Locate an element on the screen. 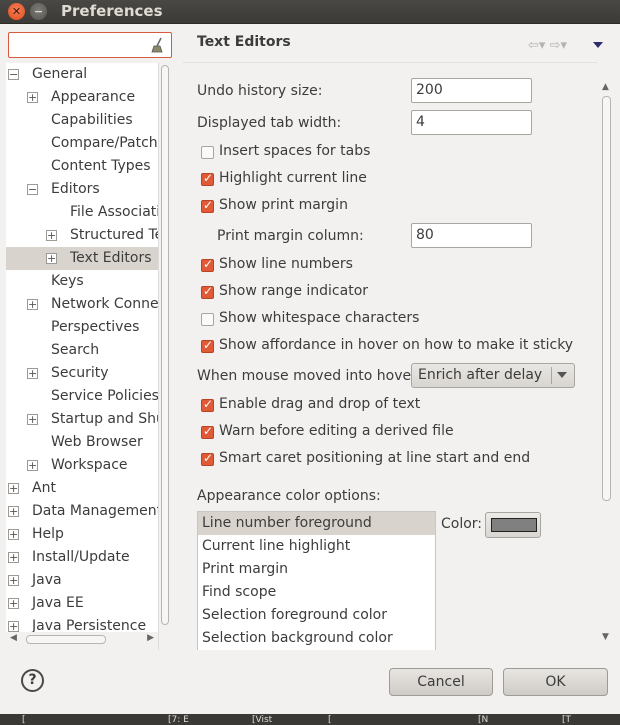  color-option-line-number-foreground: Line number foreground is located at coordinates (316, 523).